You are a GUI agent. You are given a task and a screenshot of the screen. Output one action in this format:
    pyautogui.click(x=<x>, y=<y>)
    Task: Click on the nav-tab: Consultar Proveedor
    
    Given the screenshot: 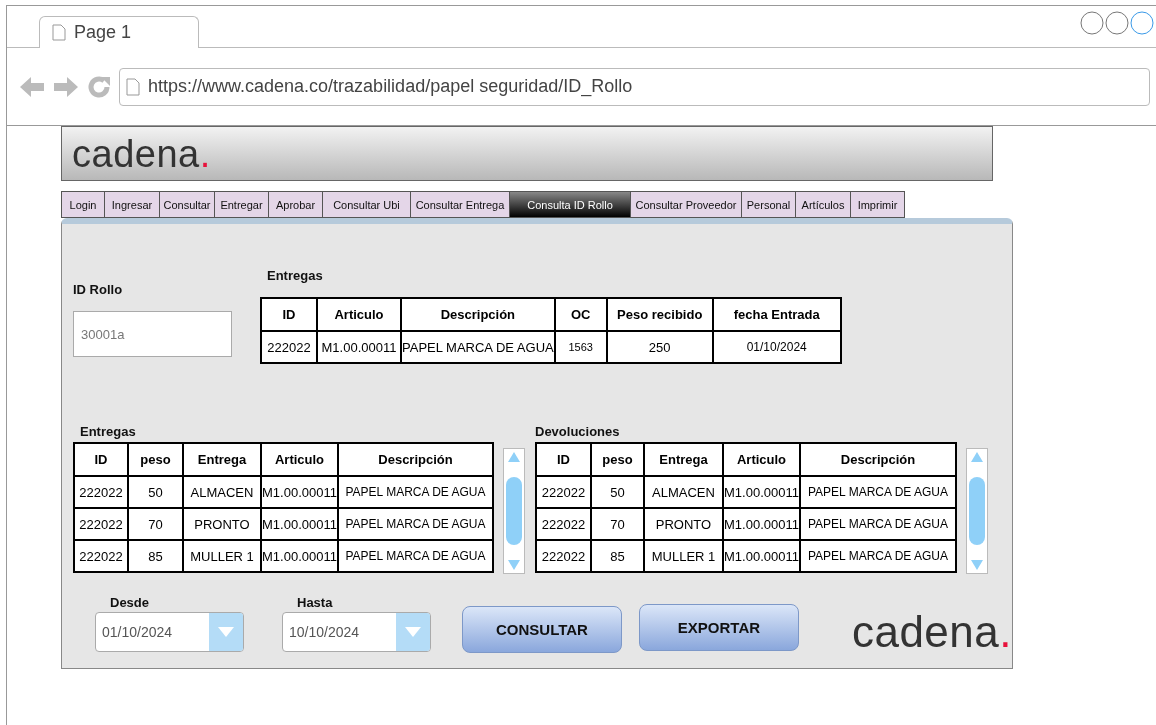 What is the action you would take?
    pyautogui.click(x=686, y=204)
    